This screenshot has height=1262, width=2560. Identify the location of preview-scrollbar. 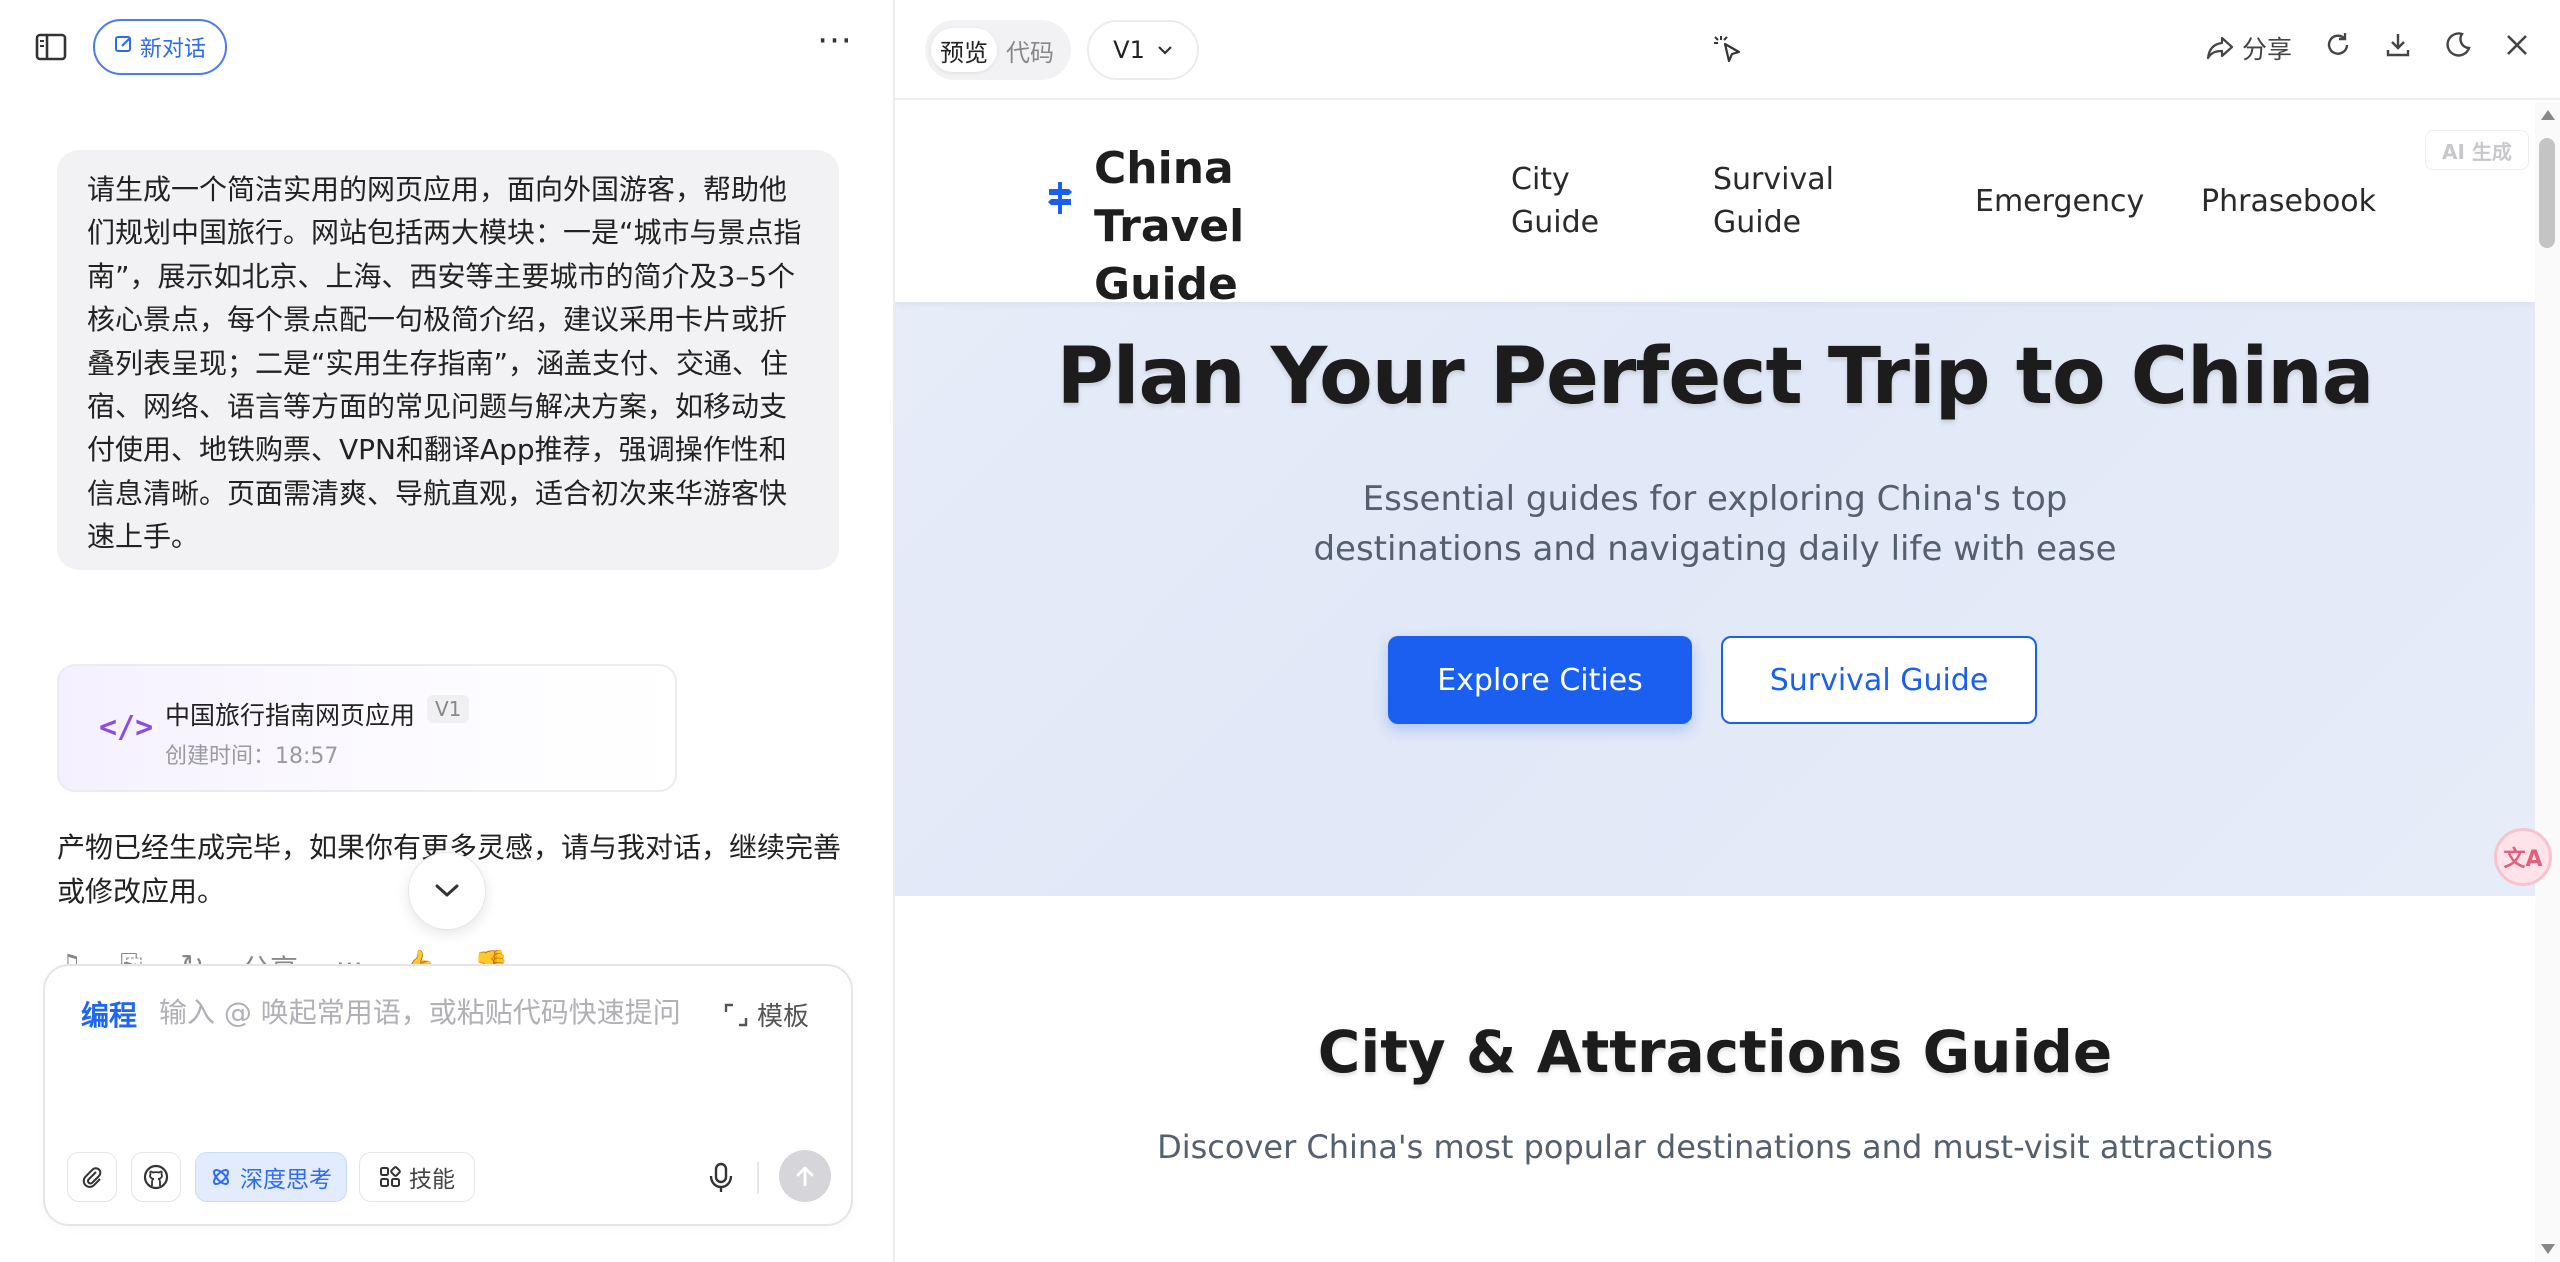
(2547, 682).